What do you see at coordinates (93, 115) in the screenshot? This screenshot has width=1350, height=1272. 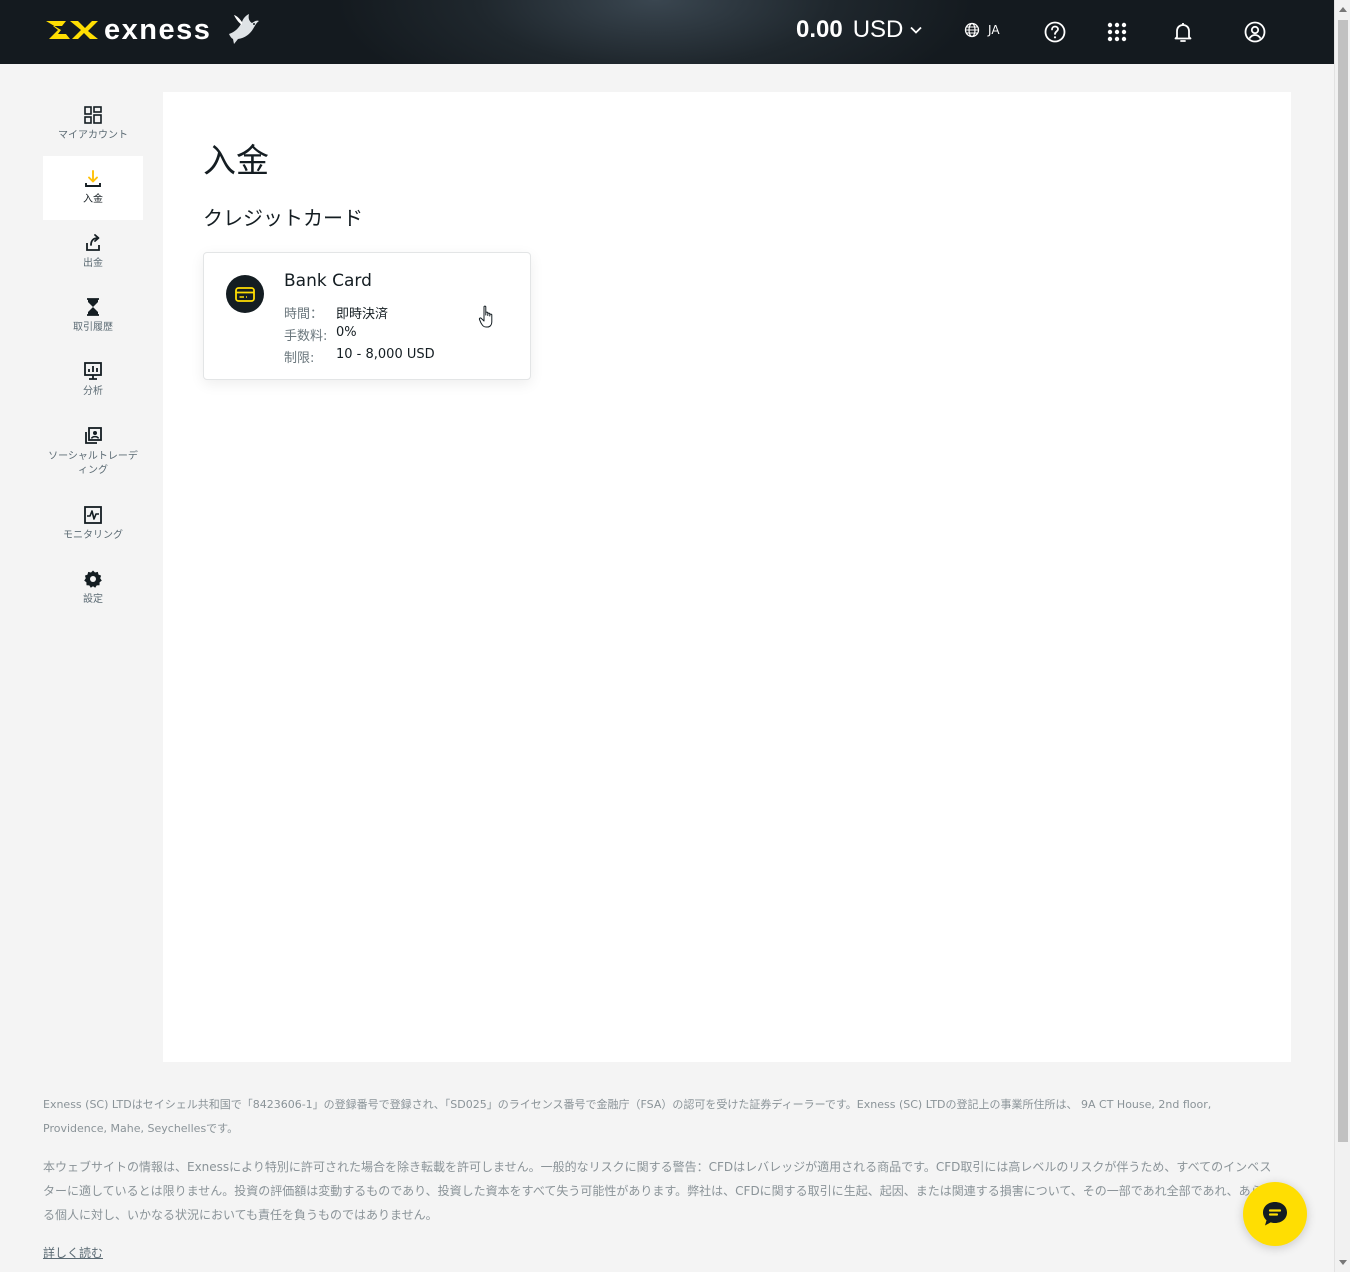 I see `dashboard-icon` at bounding box center [93, 115].